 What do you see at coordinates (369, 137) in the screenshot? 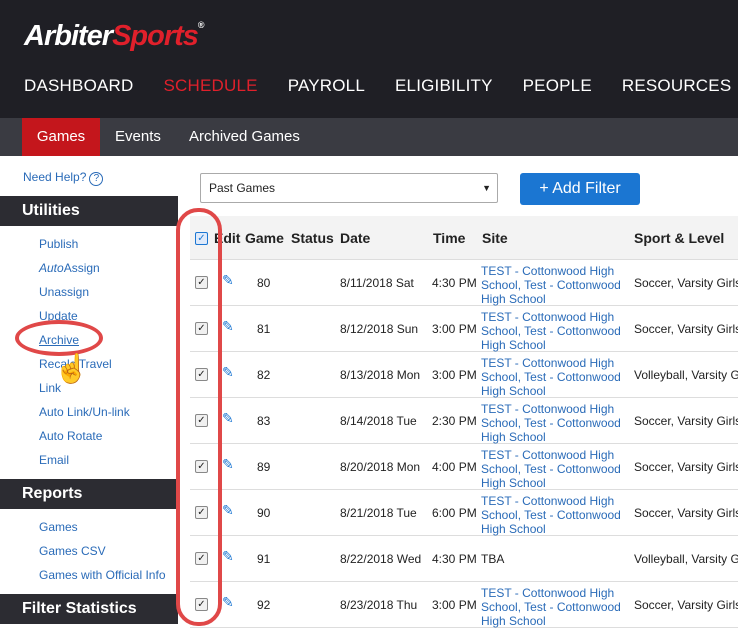
I see `sub-navigation: Games Events Archived Games` at bounding box center [369, 137].